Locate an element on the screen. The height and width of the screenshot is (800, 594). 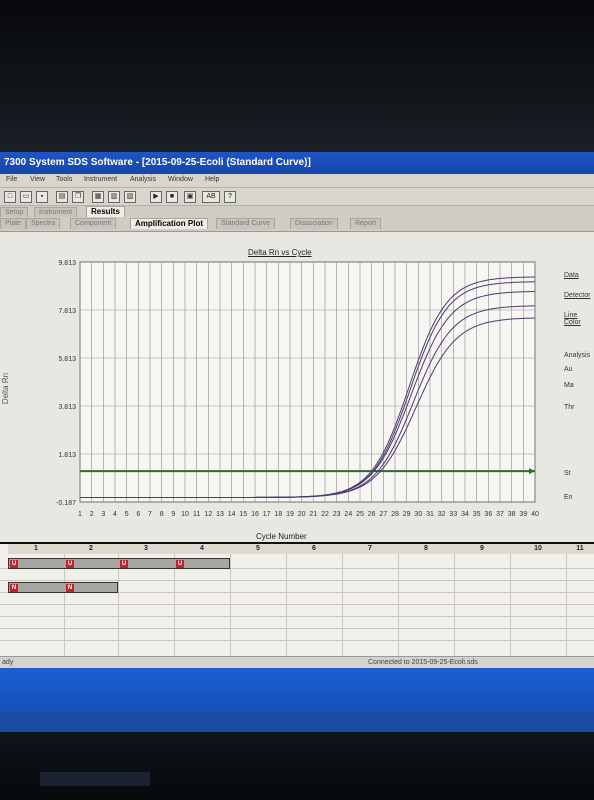
analyze-icon: ▣ is located at coordinates (190, 197).